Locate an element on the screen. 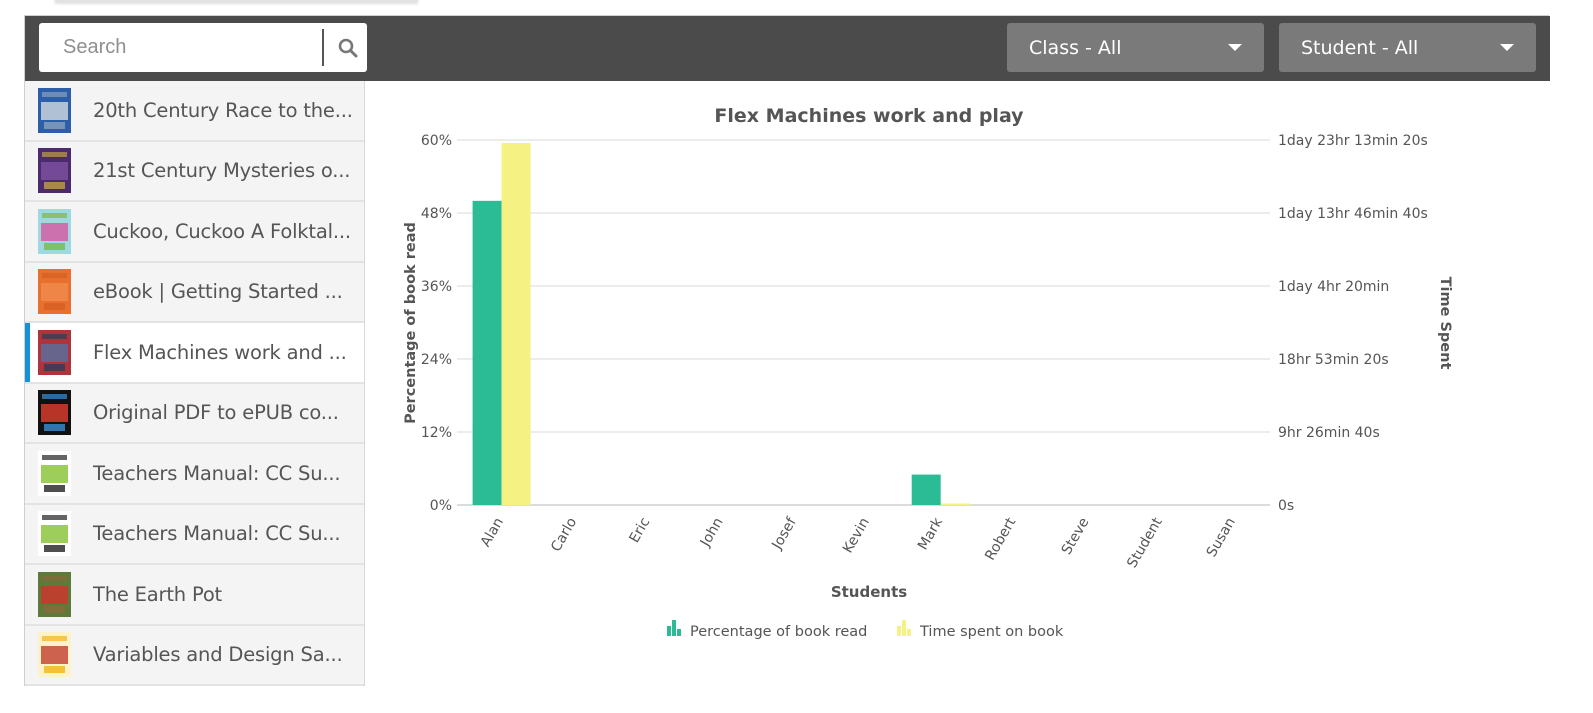  x-tick-label: Student is located at coordinates (1145, 543).